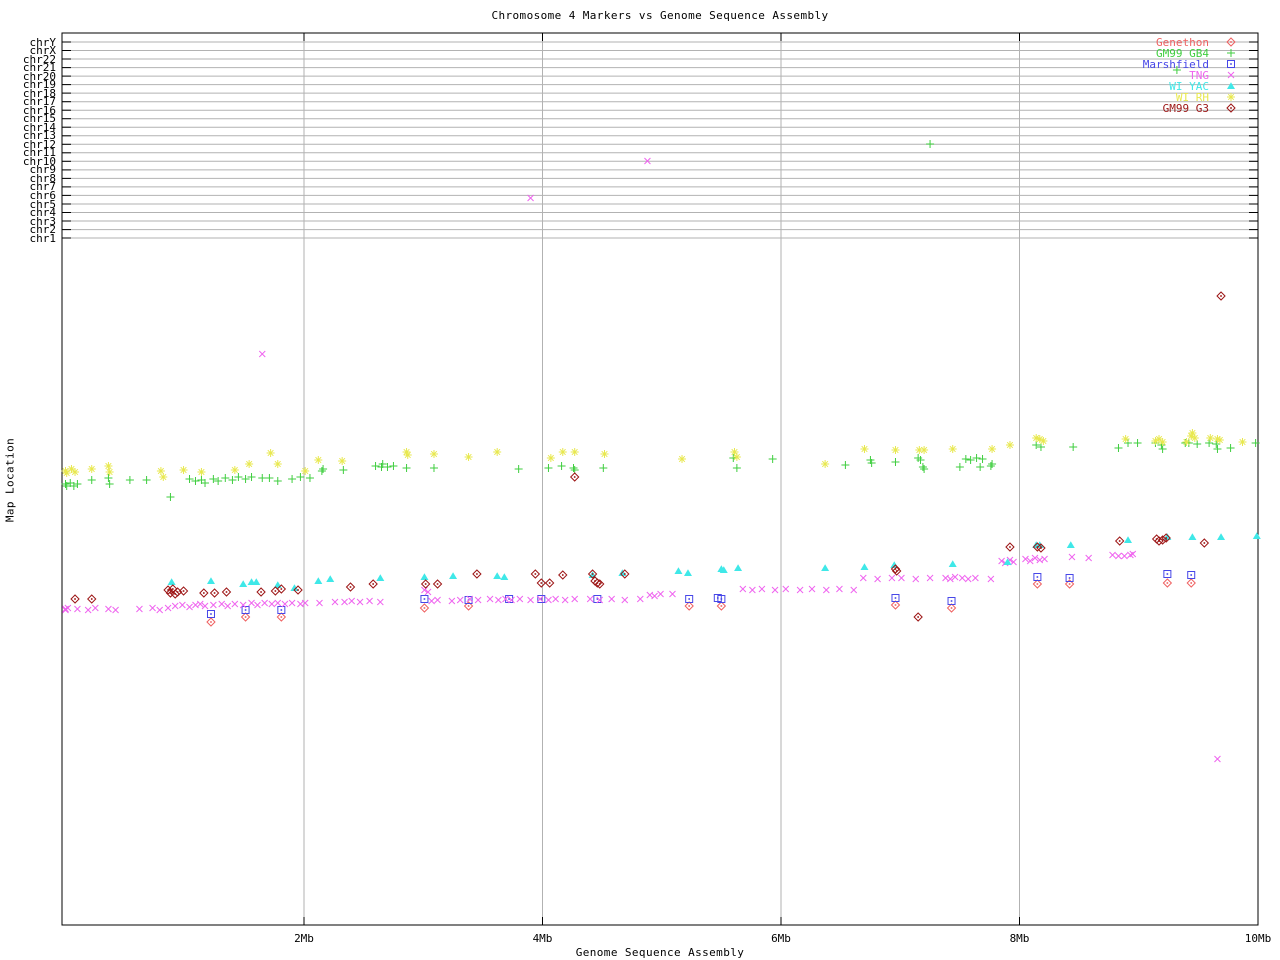  What do you see at coordinates (1231, 97) in the screenshot?
I see `legend-marker-wi_rh` at bounding box center [1231, 97].